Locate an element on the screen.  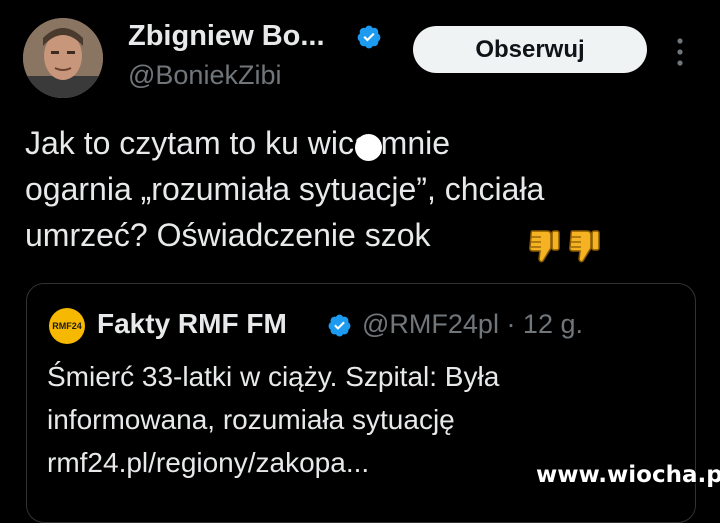
watermark: www.wiocha.pl is located at coordinates (628, 475).